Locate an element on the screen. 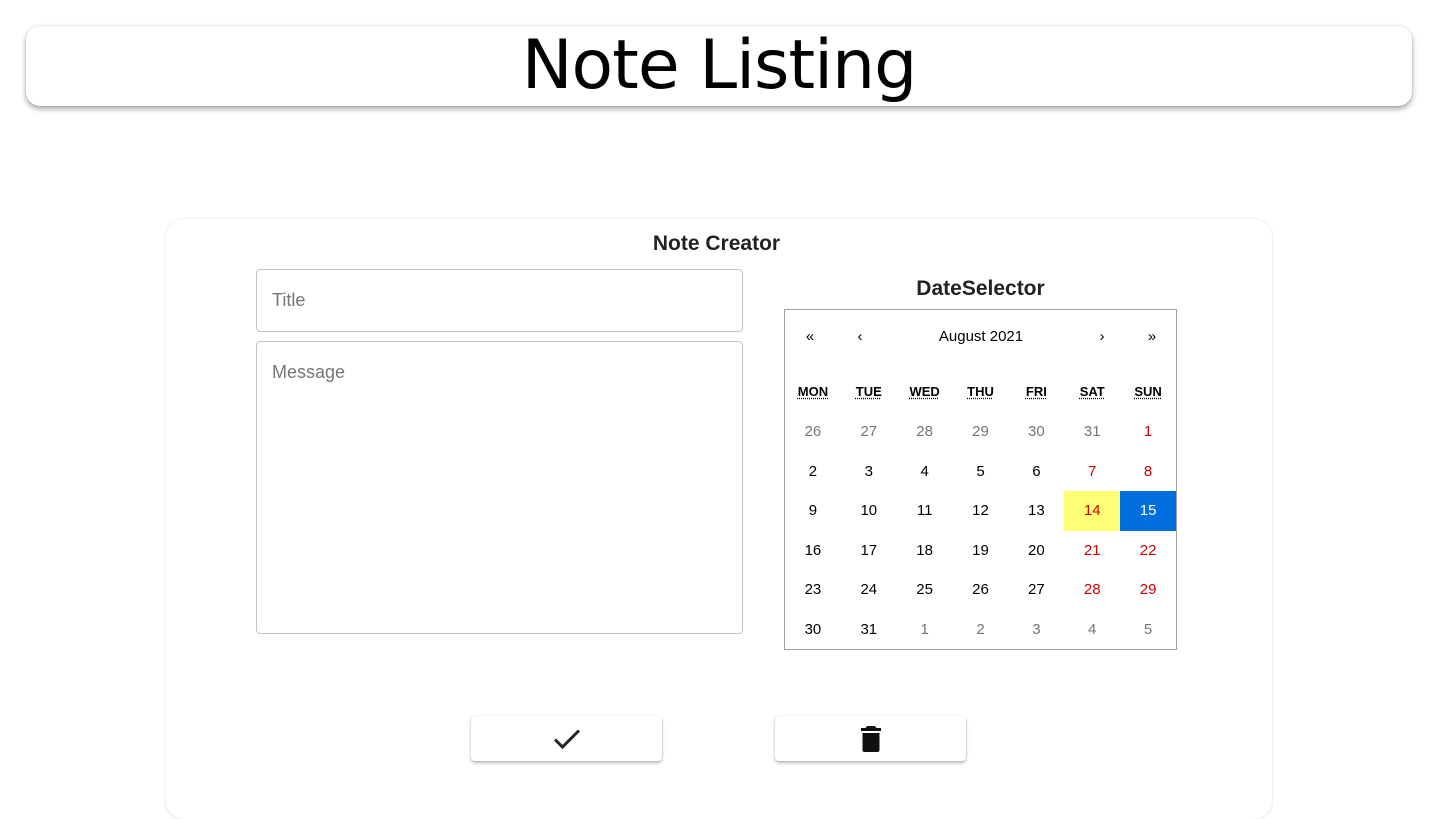 This screenshot has height=819, width=1433. calendar-day: 15 is located at coordinates (1148, 511).